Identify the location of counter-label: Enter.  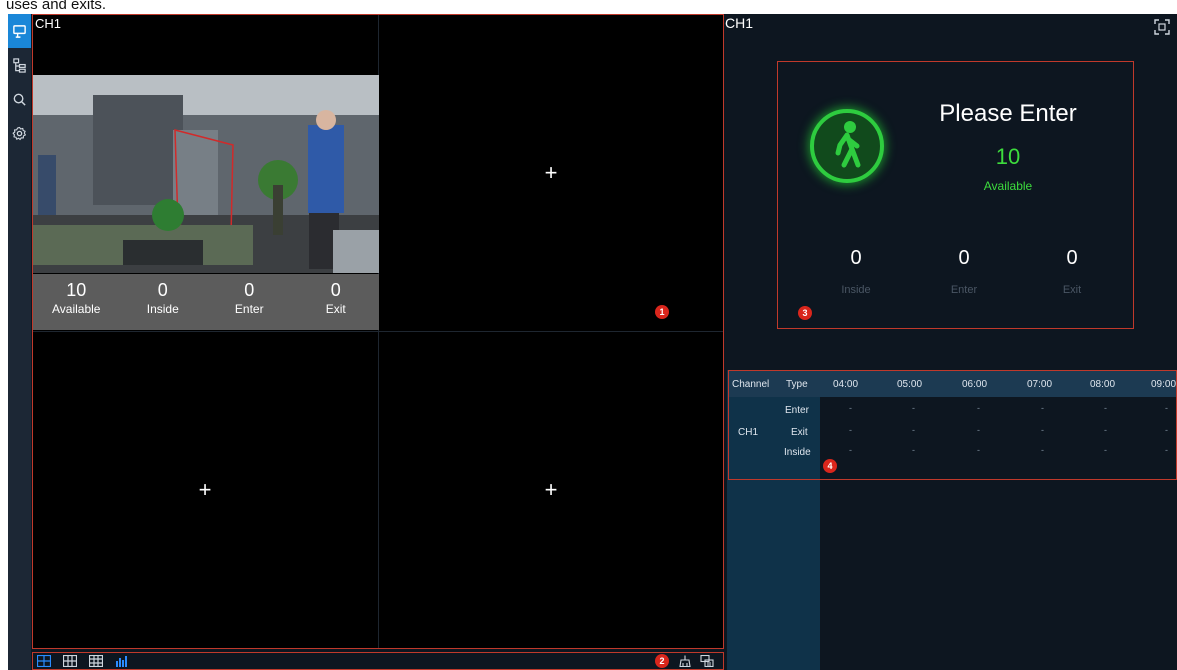
(249, 309).